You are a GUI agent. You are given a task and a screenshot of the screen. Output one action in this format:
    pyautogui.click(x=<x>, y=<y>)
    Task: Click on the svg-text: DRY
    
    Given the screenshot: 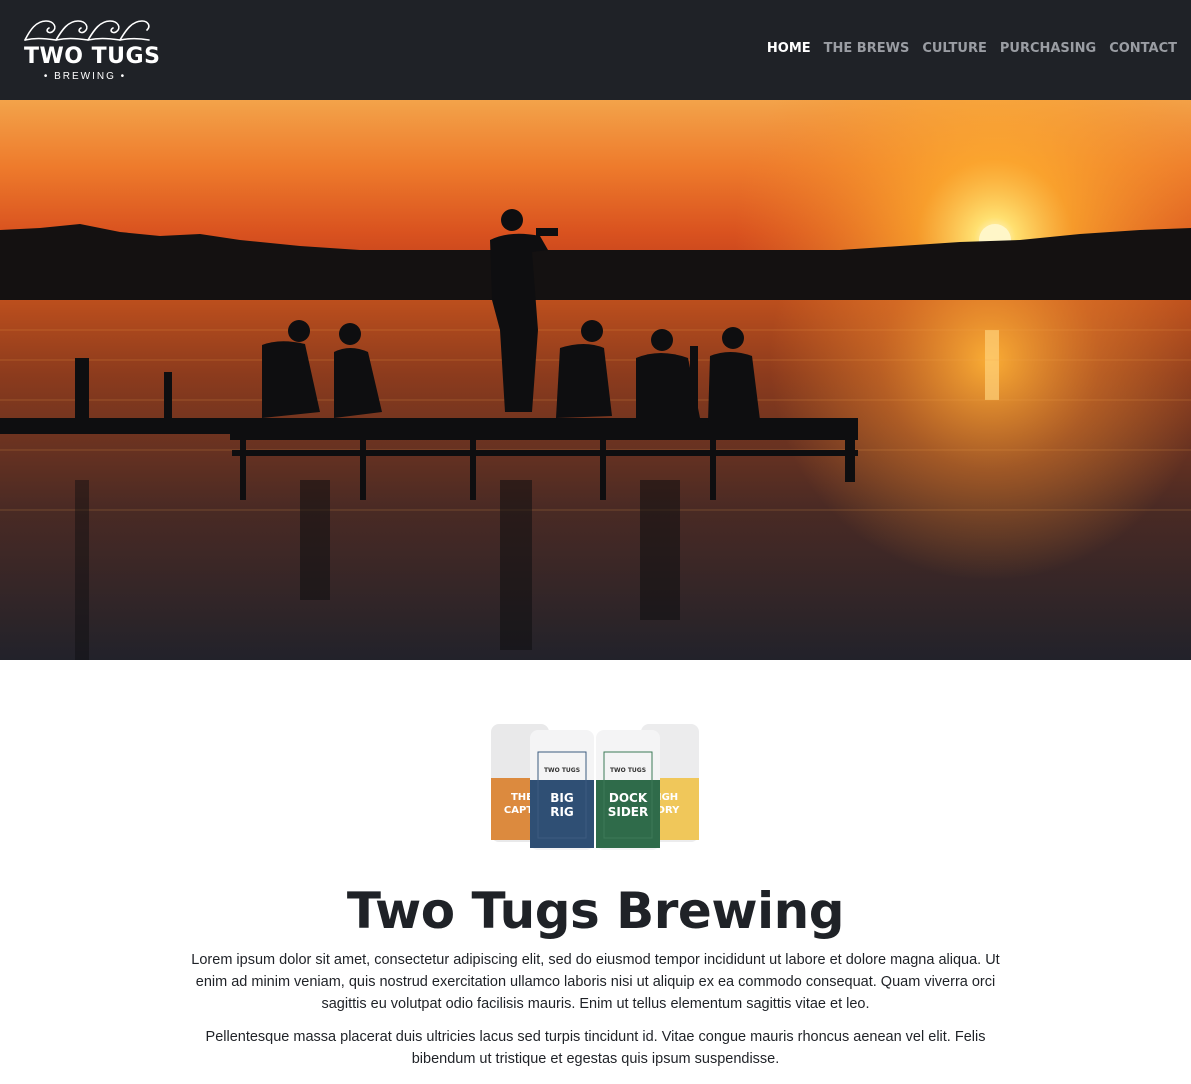 What is the action you would take?
    pyautogui.click(x=668, y=810)
    